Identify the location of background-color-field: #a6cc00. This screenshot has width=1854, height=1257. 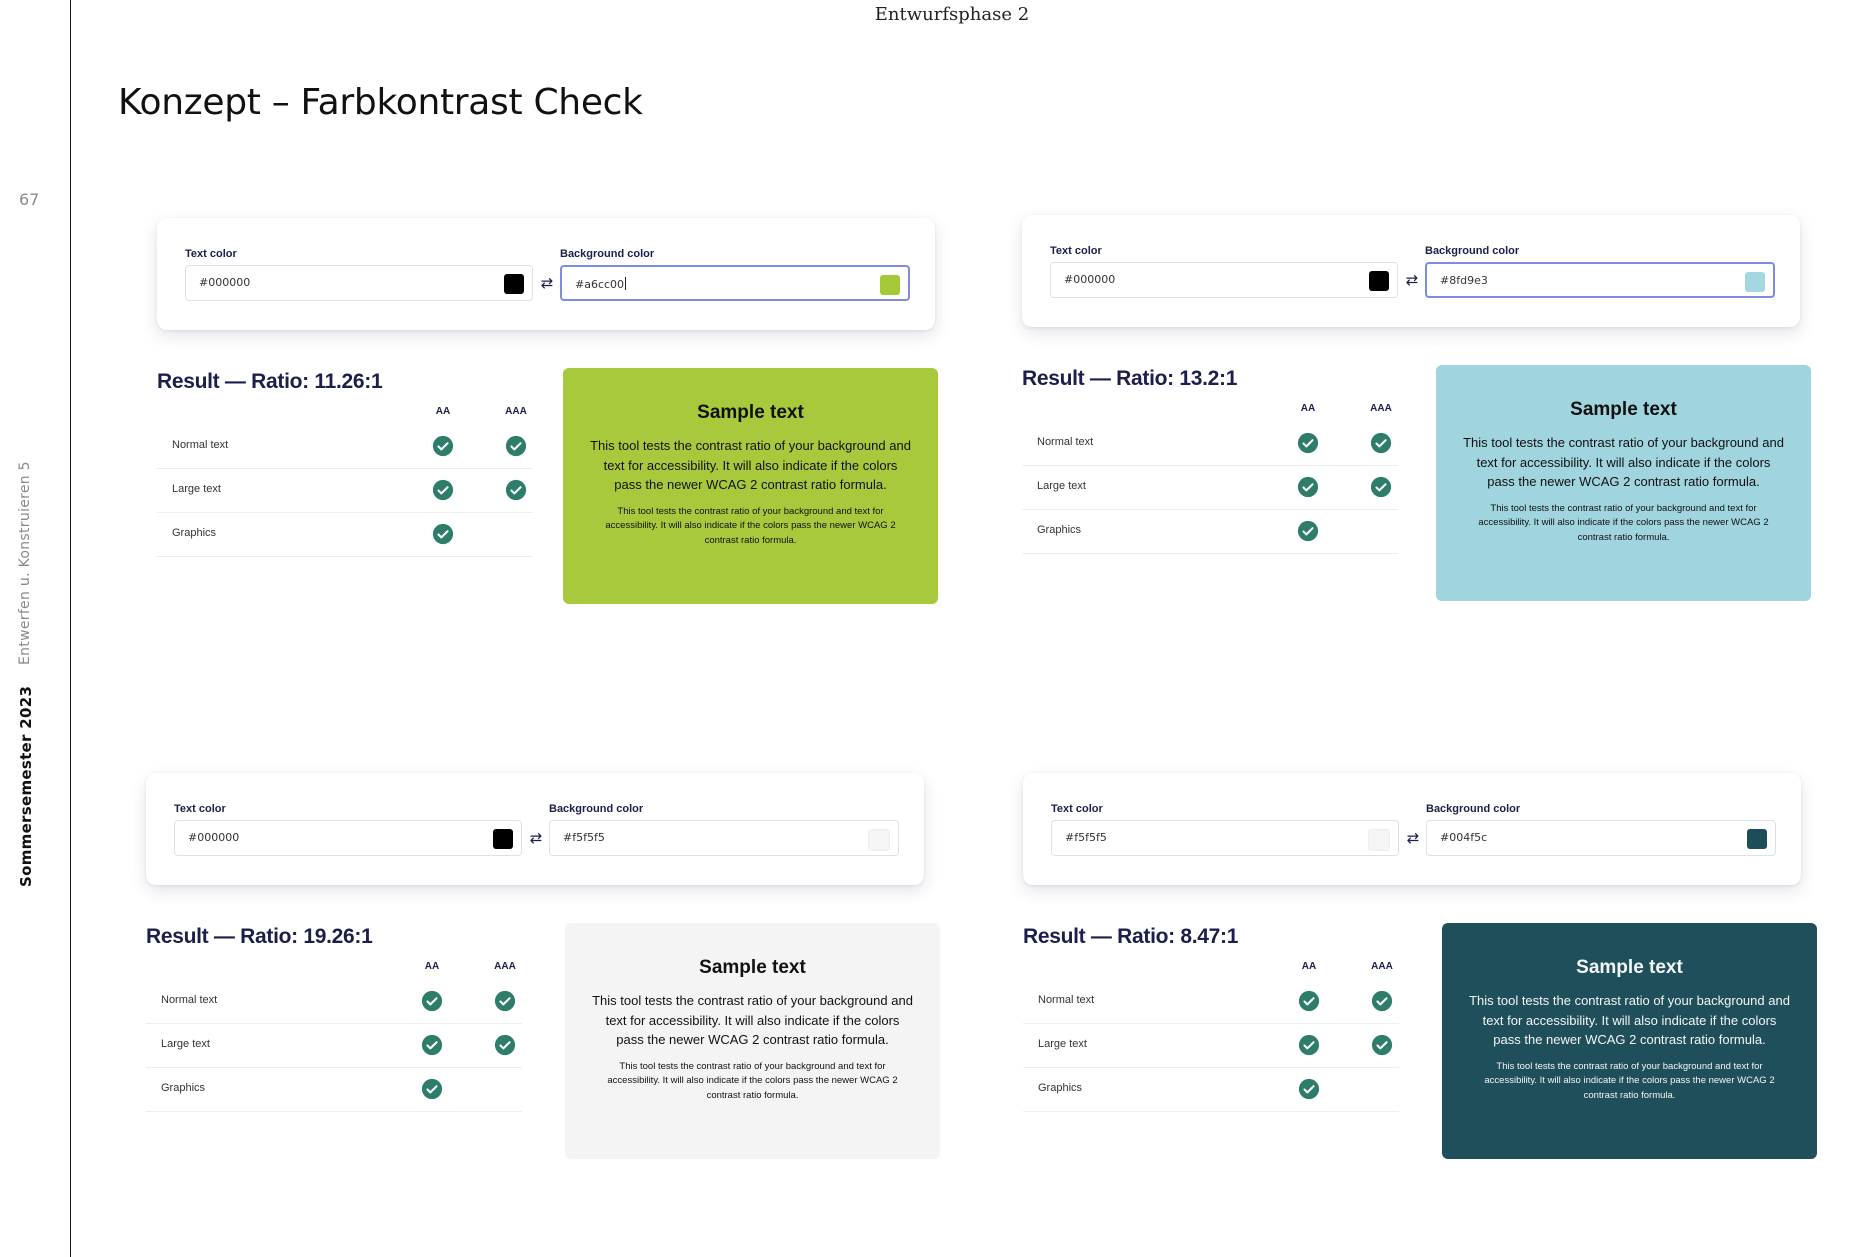
(735, 283).